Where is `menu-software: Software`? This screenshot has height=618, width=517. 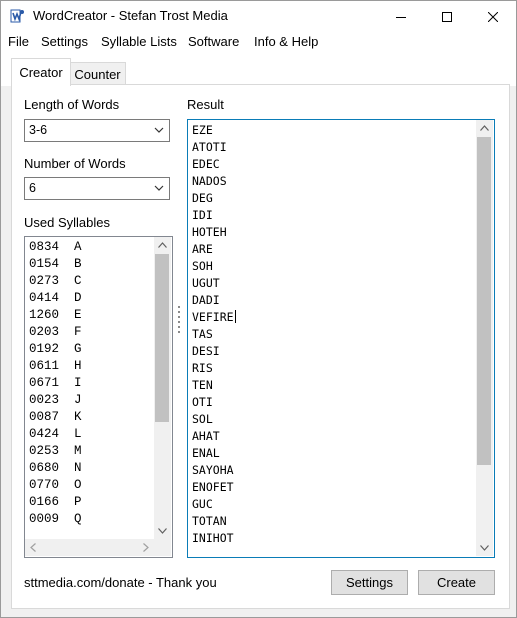
menu-software: Software is located at coordinates (213, 41).